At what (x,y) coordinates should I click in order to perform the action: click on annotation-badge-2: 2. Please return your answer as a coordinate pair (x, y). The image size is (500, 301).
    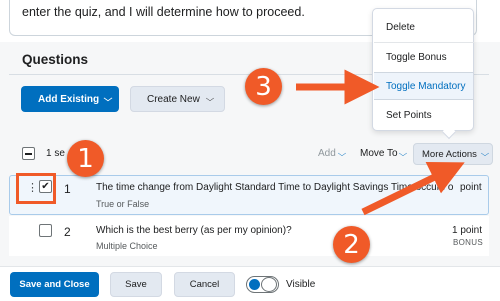
    Looking at the image, I should click on (351, 244).